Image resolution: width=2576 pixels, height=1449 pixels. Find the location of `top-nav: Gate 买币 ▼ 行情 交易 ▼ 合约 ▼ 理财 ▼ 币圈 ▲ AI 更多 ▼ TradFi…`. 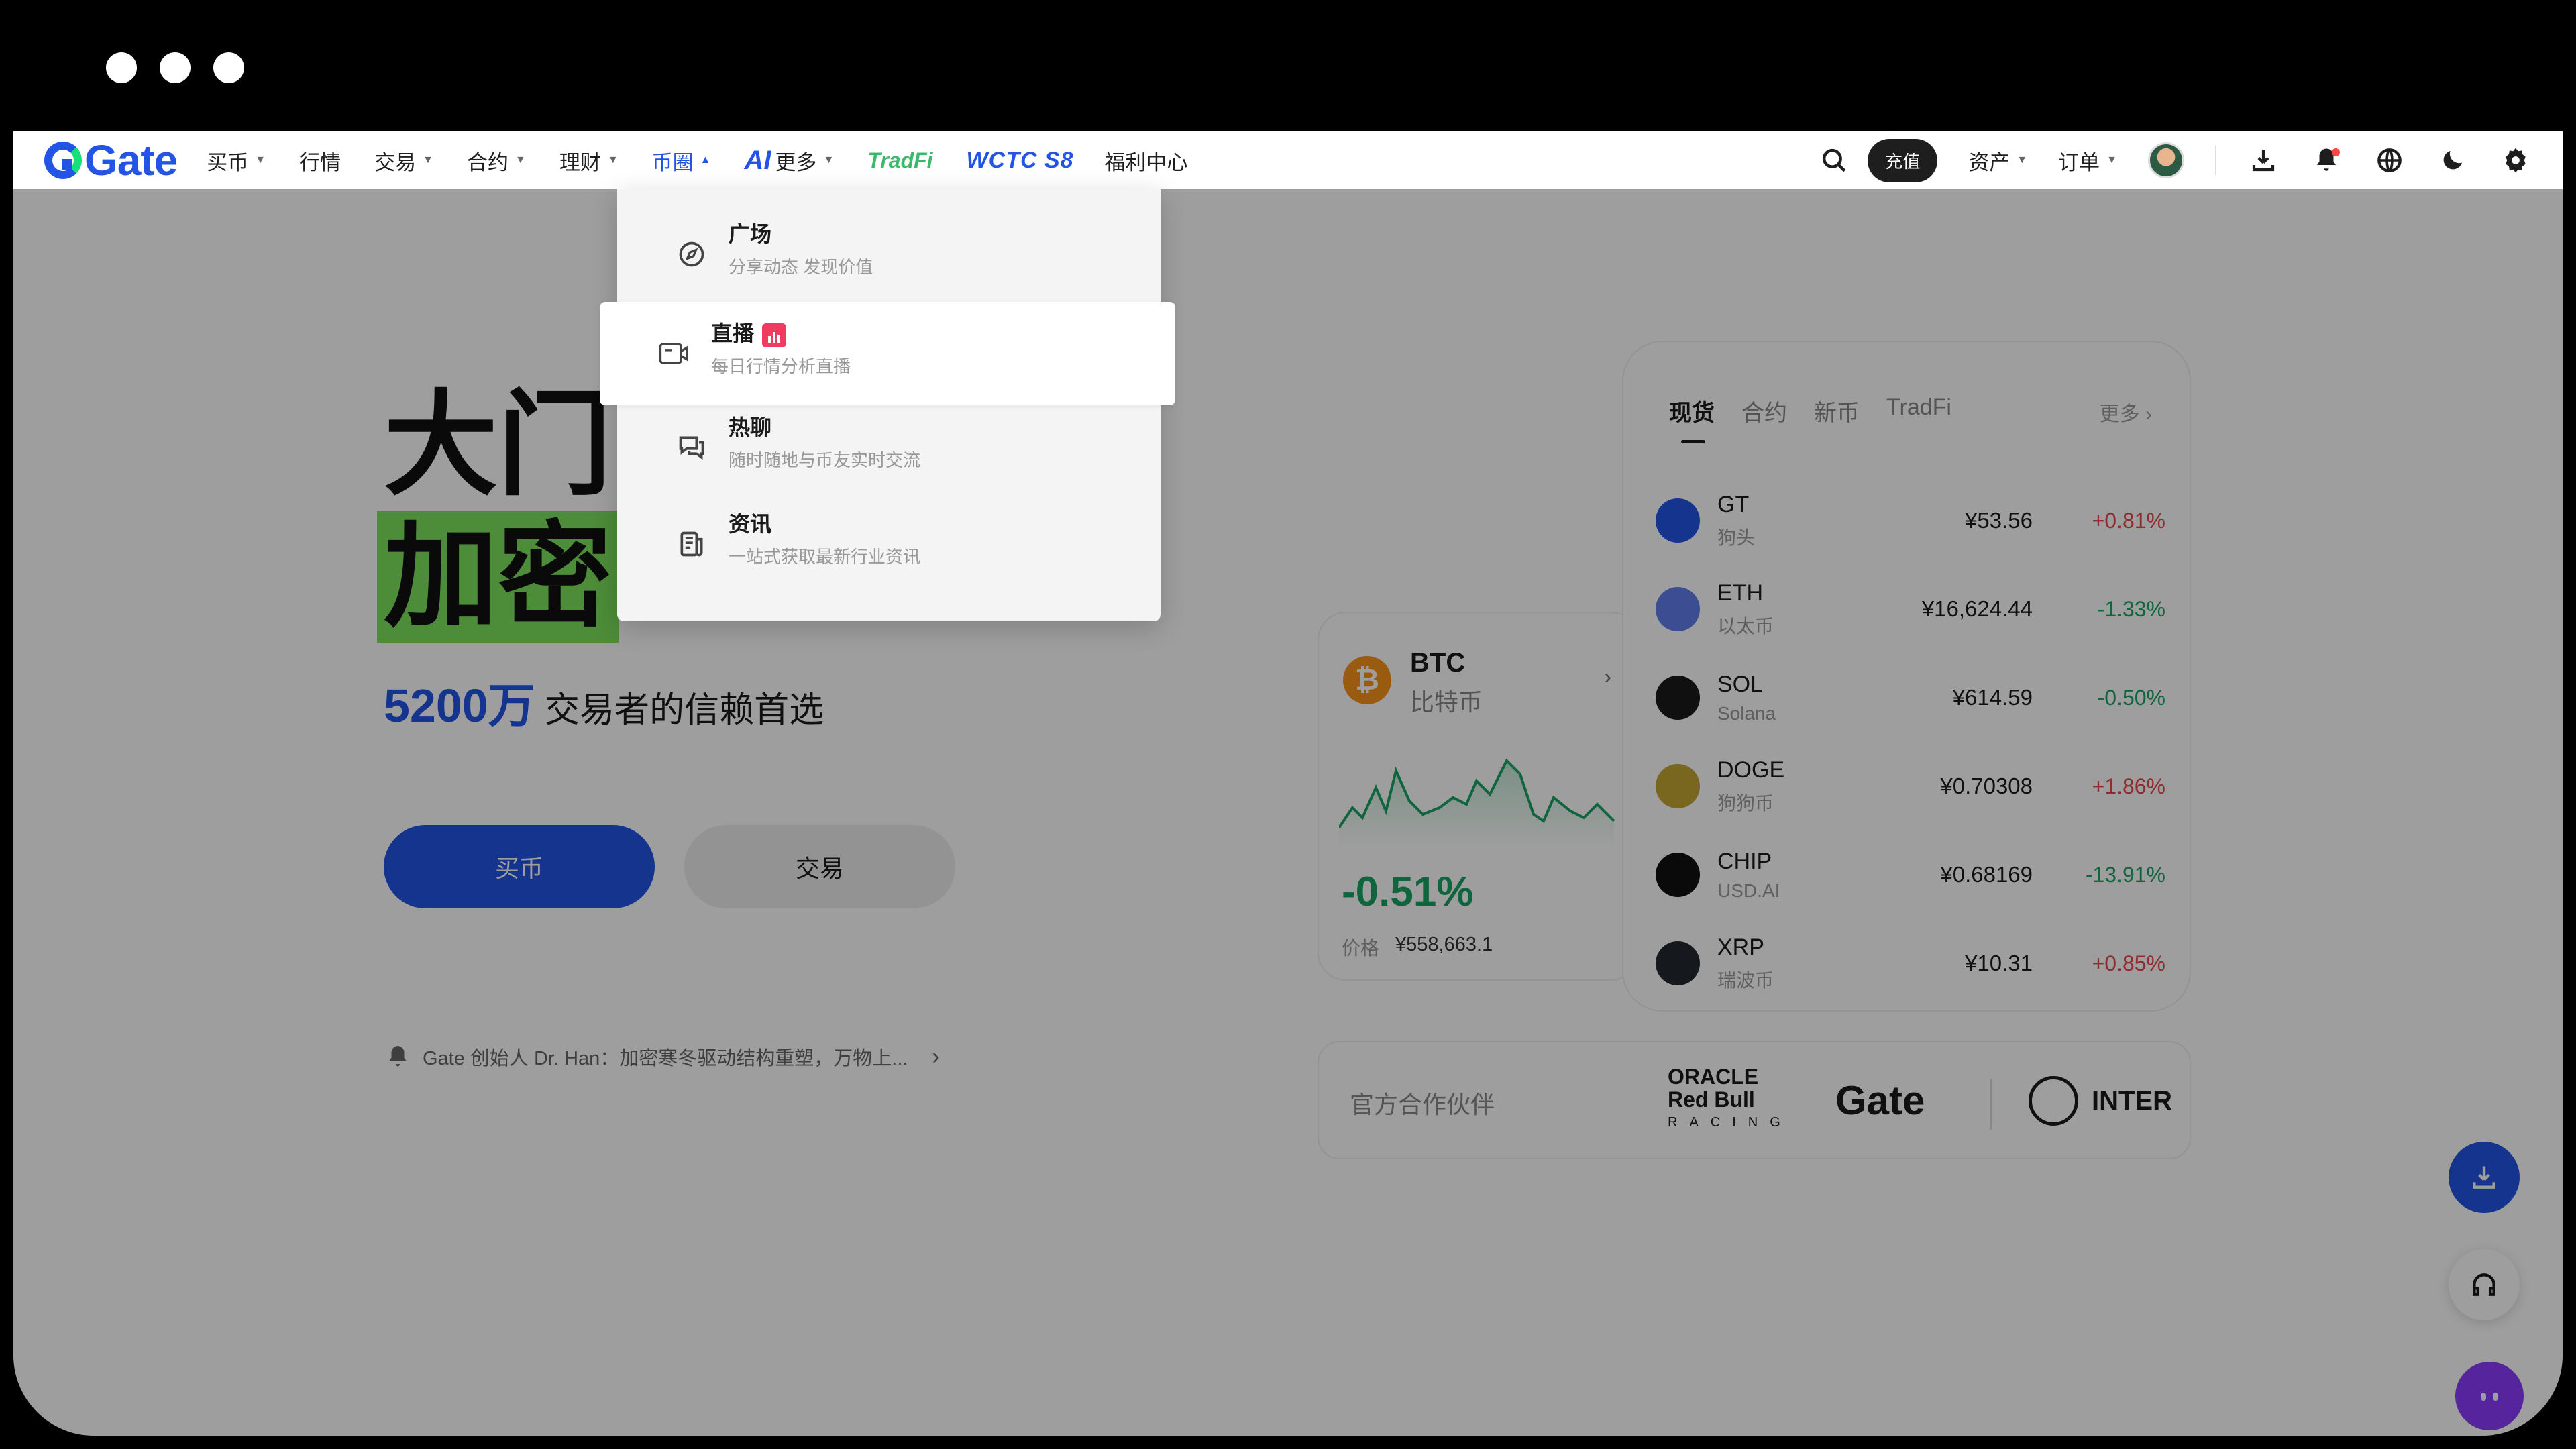

top-nav: Gate 买币 ▼ 行情 交易 ▼ 合约 ▼ 理财 ▼ 币圈 ▲ AI 更多 ▼ TradFi… is located at coordinates (1288, 160).